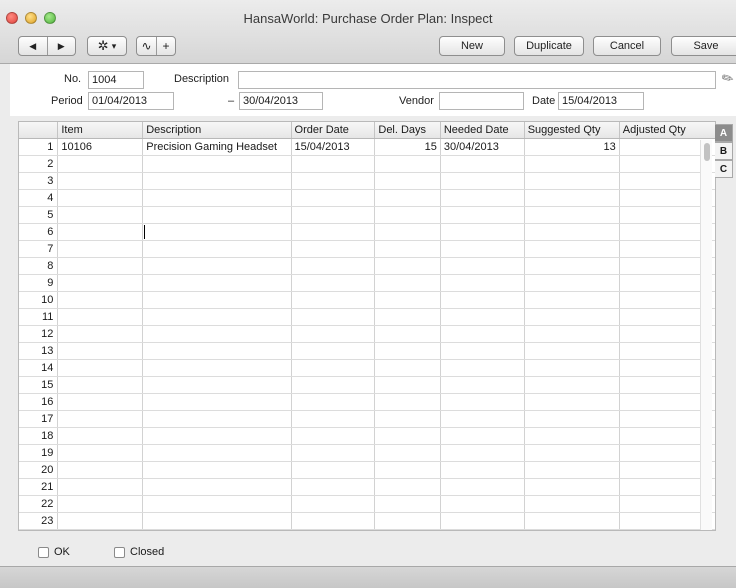  I want to click on vendor-field, so click(481, 101).